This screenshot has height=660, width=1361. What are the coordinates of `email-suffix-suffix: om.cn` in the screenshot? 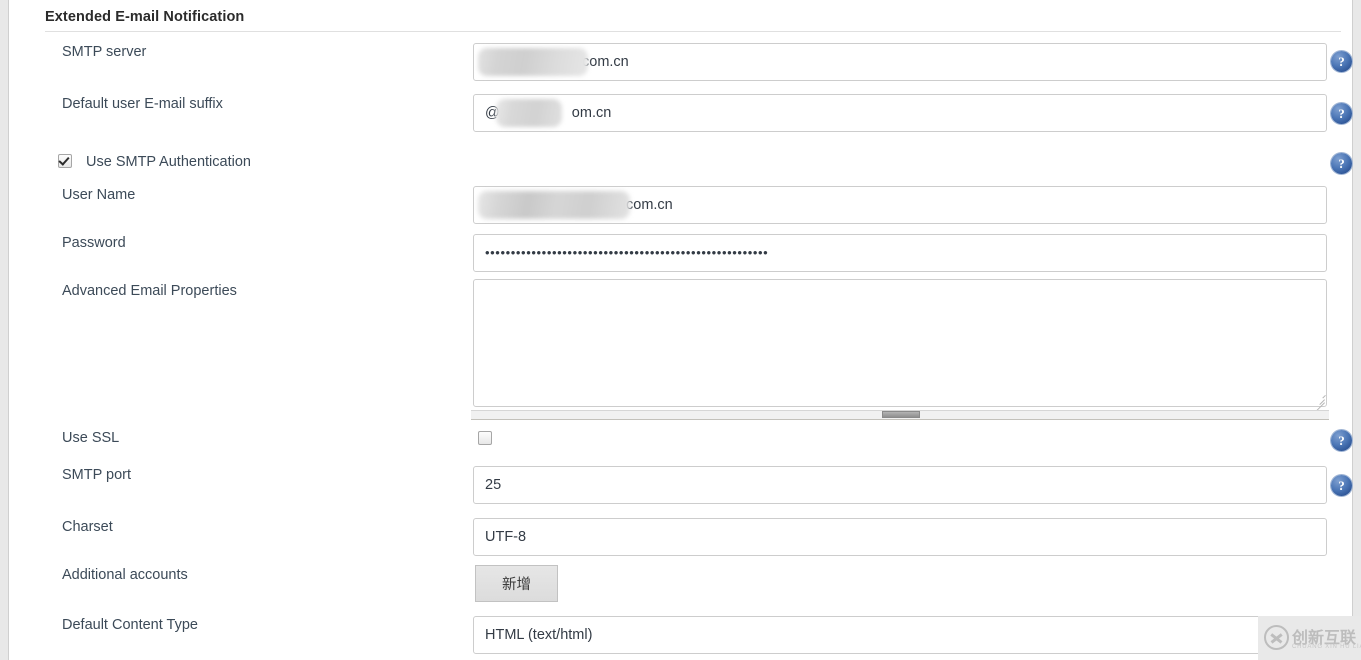 It's located at (591, 113).